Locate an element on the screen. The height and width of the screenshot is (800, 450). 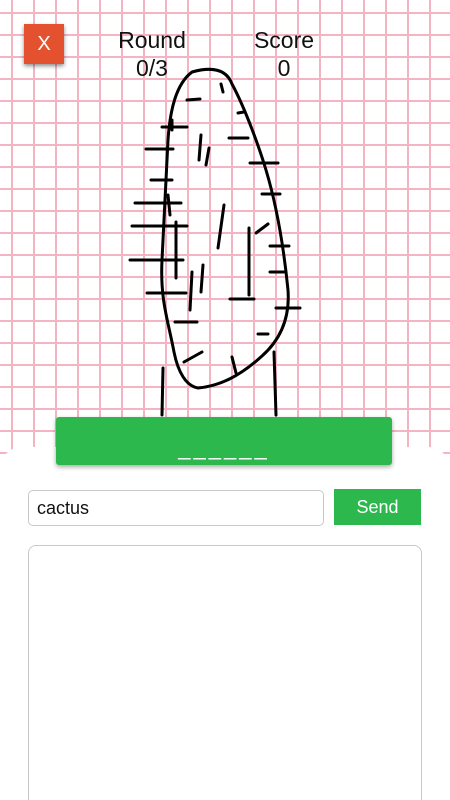
drawing-spine is located at coordinates (169, 205).